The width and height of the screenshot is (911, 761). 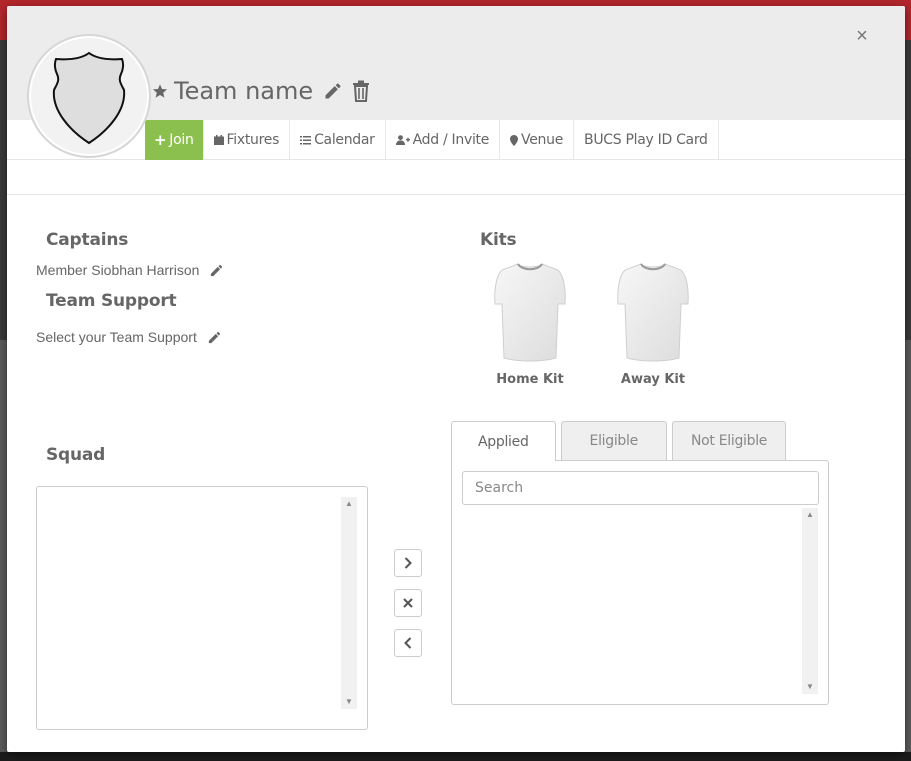 What do you see at coordinates (530, 379) in the screenshot?
I see `home-kit-label: Home Kit` at bounding box center [530, 379].